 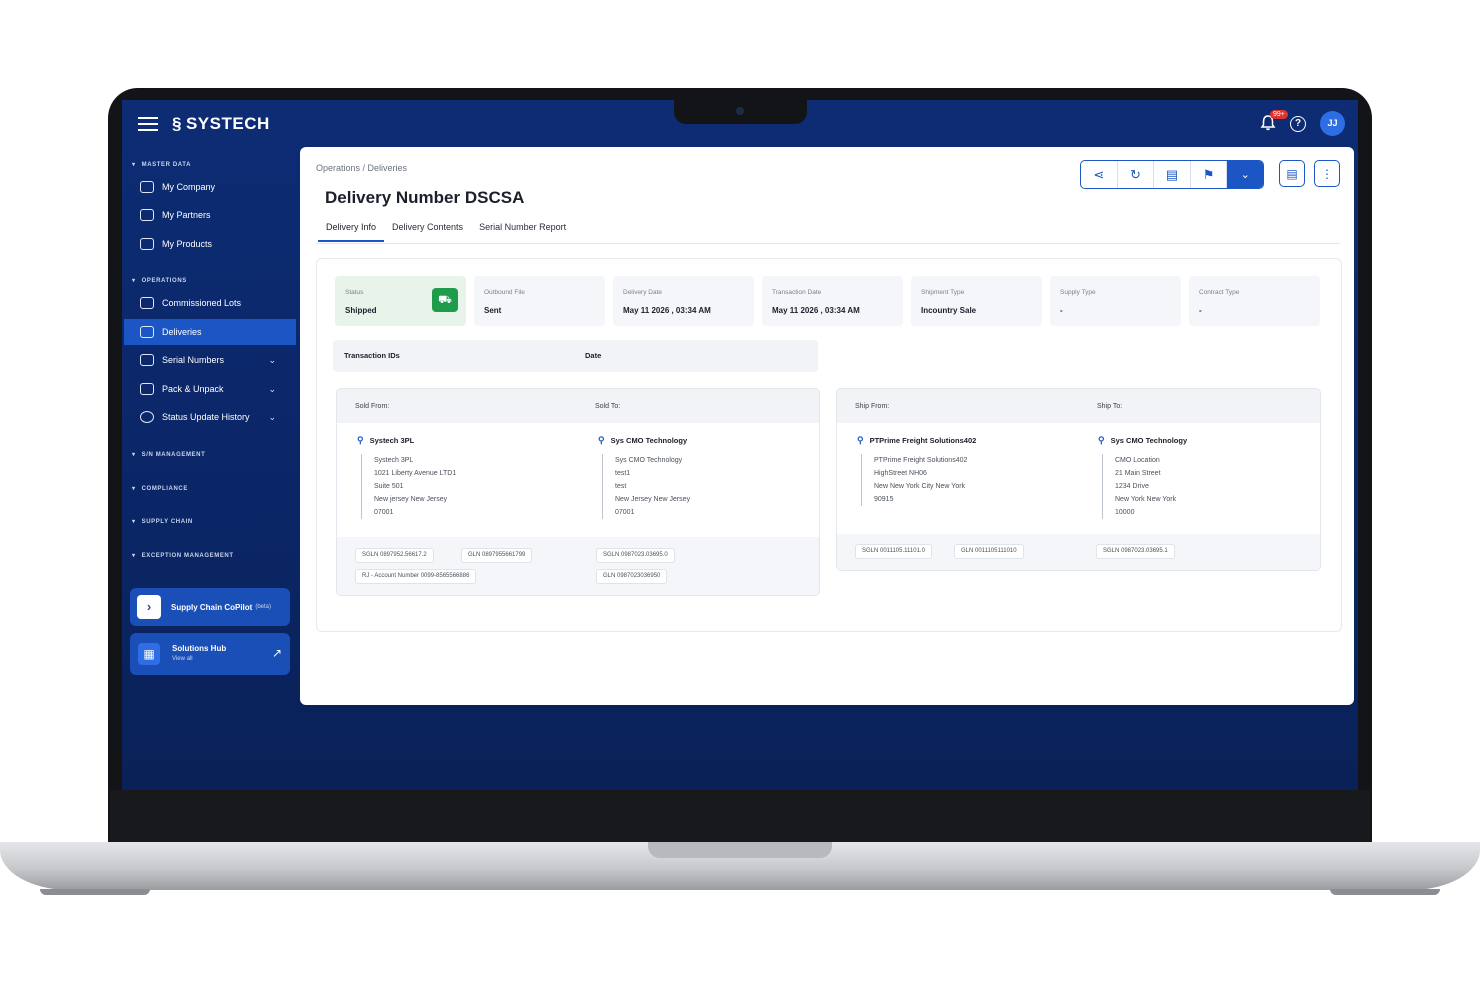 What do you see at coordinates (210, 244) in the screenshot?
I see `sidebar-item-my-products: My Products` at bounding box center [210, 244].